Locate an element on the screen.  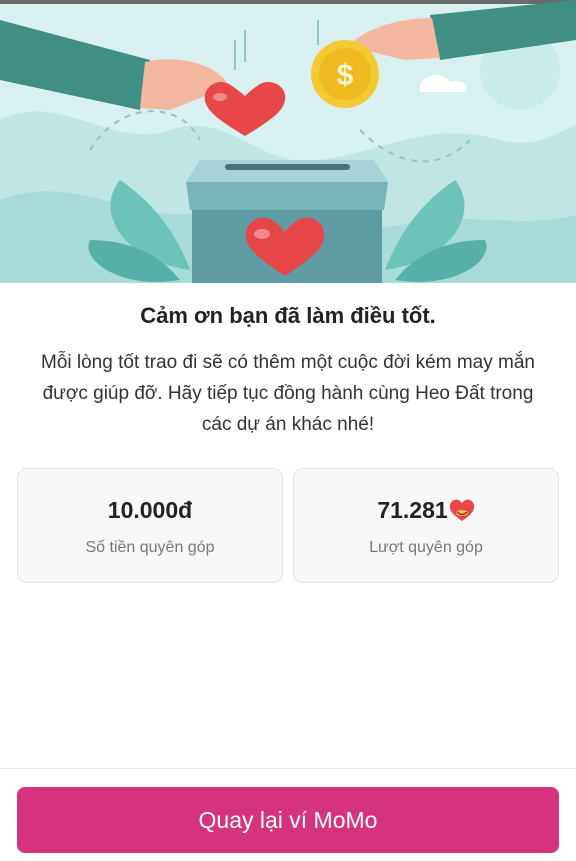
donation-amount-label: Số tiền quyên góp is located at coordinates (150, 547).